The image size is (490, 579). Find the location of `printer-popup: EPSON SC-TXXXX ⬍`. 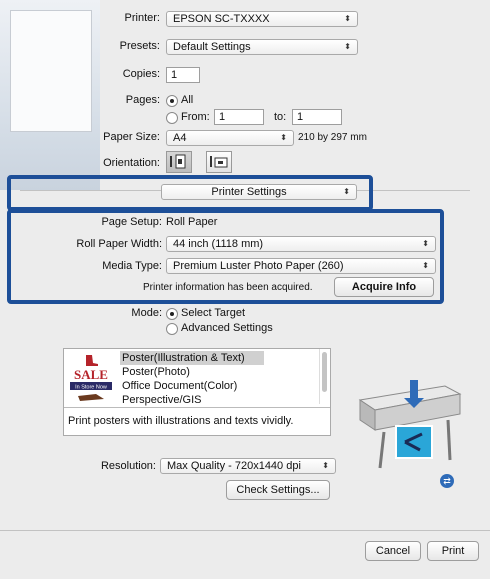

printer-popup: EPSON SC-TXXXX ⬍ is located at coordinates (262, 19).